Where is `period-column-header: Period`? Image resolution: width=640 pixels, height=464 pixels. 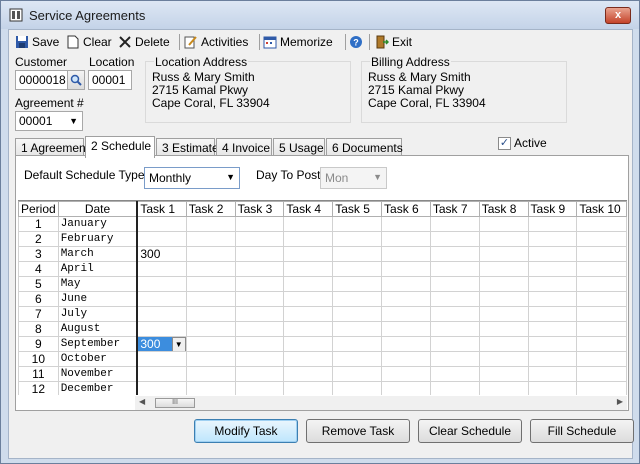
period-column-header: Period is located at coordinates (38, 209).